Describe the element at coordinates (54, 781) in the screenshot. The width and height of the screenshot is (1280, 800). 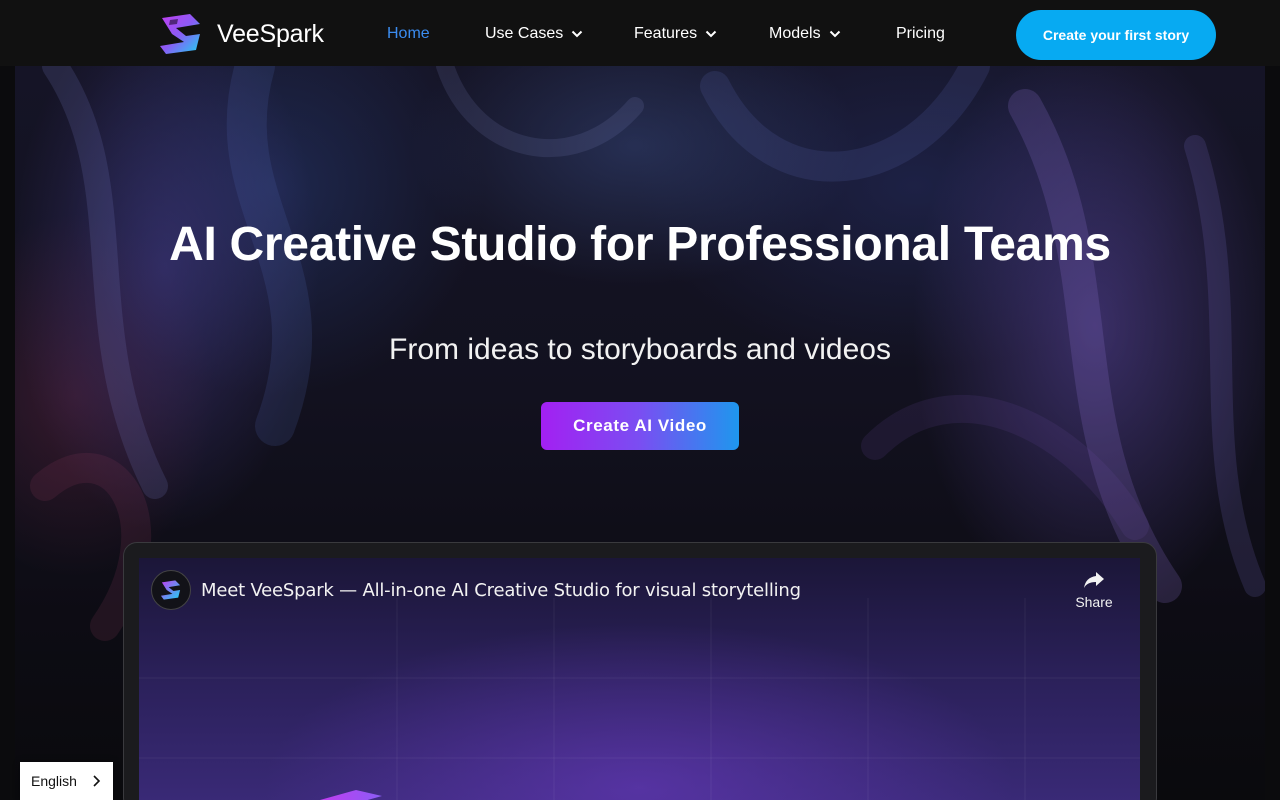
I see `language-label: English` at that location.